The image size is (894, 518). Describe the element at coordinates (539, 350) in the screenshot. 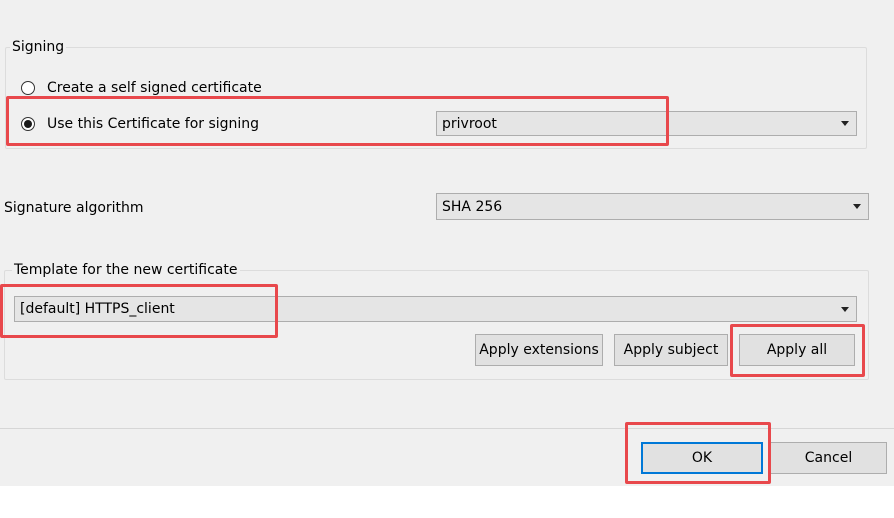

I see `apply-extensions-button: Apply extensions` at that location.